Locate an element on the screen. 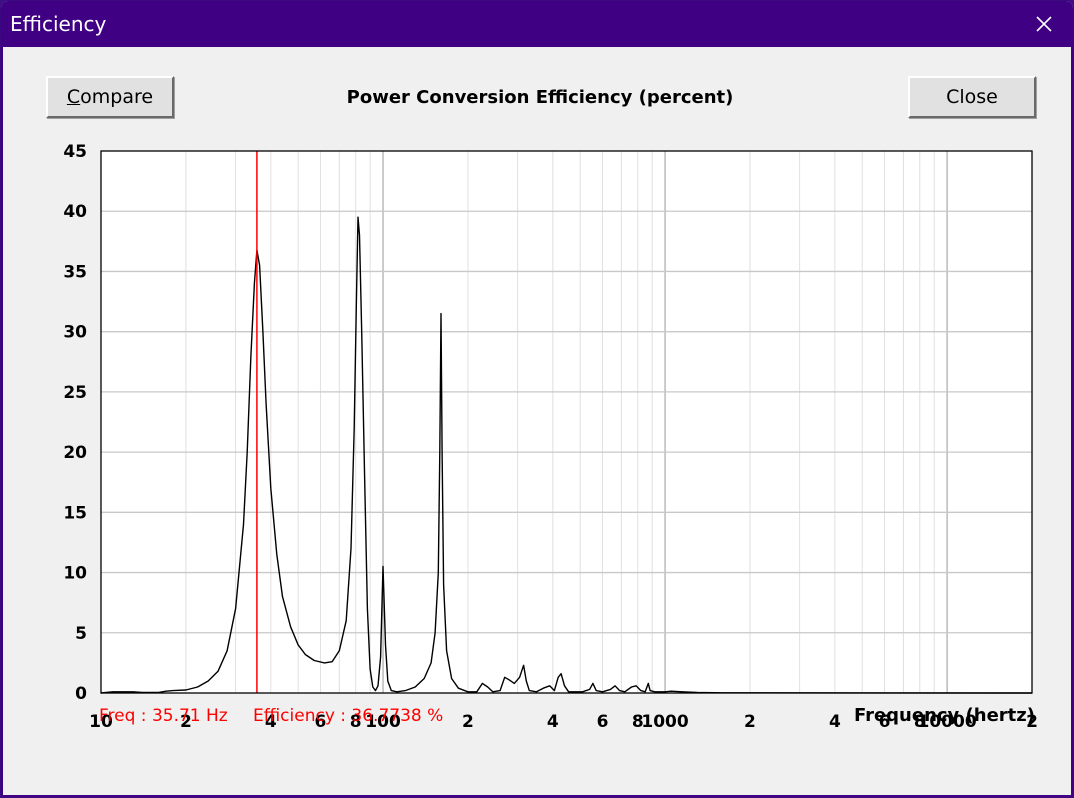  frequency-readout: Freq : 35.71 Hz is located at coordinates (163, 716).